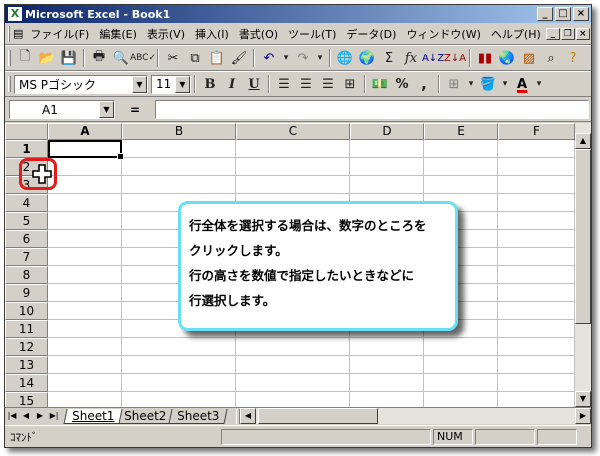  Describe the element at coordinates (26, 383) in the screenshot. I see `row-header-14: 14` at that location.